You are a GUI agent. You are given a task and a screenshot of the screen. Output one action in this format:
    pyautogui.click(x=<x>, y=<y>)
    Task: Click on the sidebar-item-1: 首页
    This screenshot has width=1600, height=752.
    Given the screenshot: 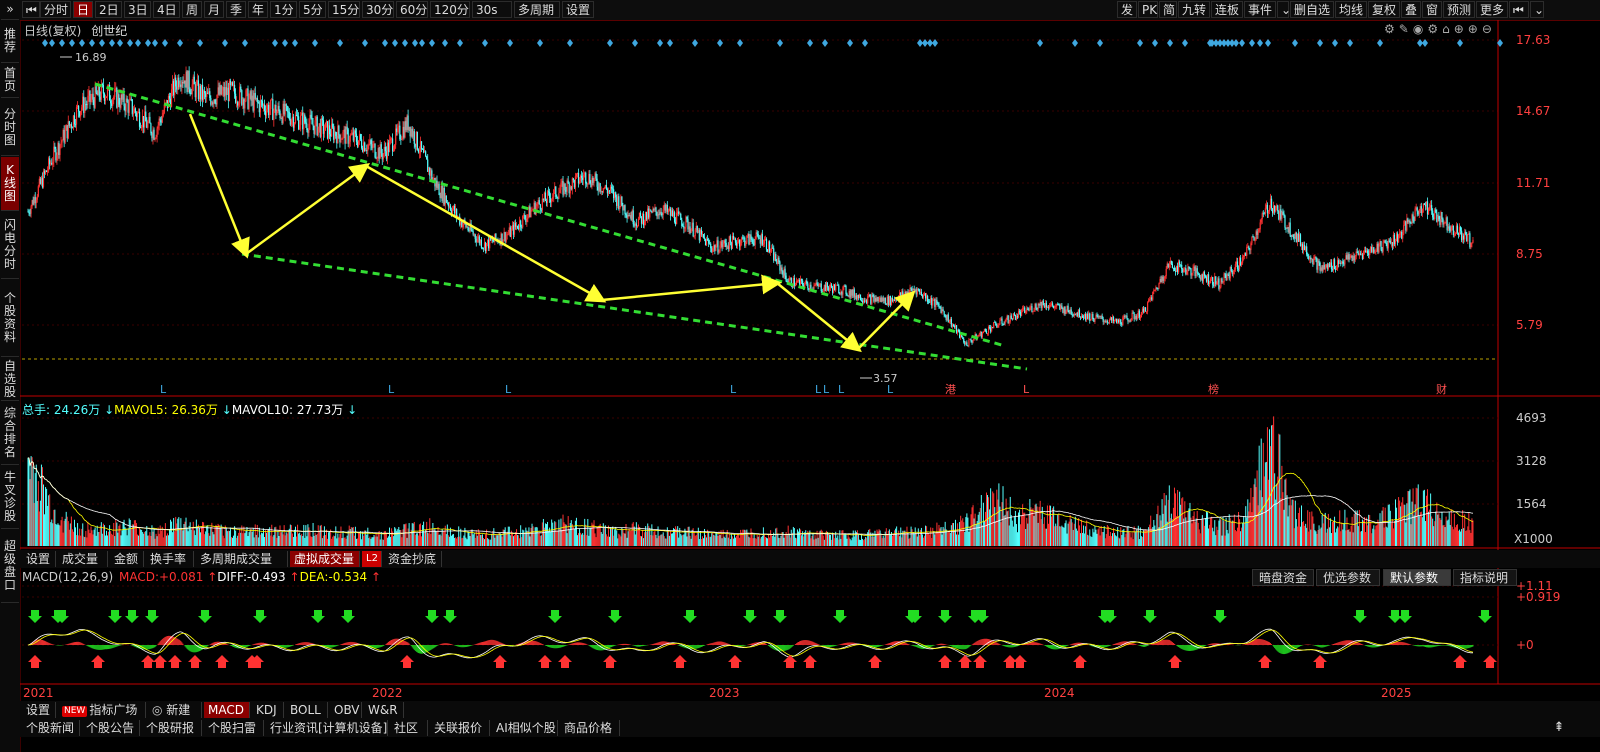 What is the action you would take?
    pyautogui.click(x=10, y=80)
    